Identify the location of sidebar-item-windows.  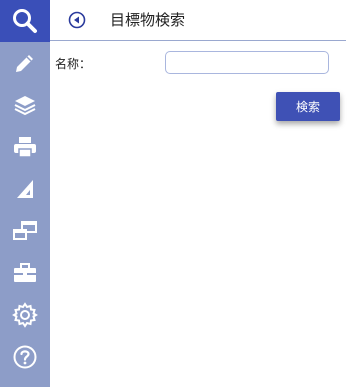
(25, 231).